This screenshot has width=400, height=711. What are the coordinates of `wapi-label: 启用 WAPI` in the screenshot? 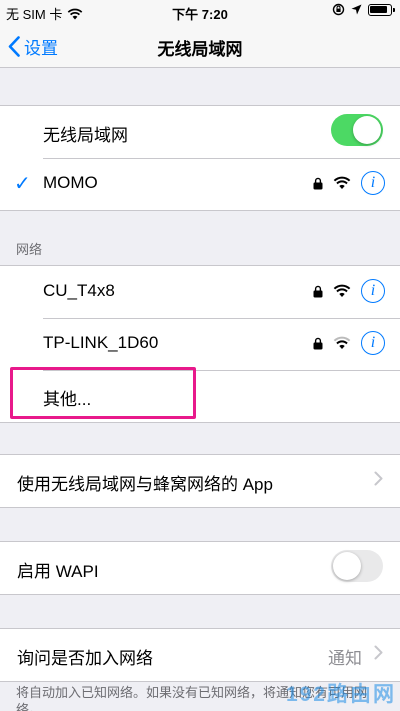 It's located at (58, 571).